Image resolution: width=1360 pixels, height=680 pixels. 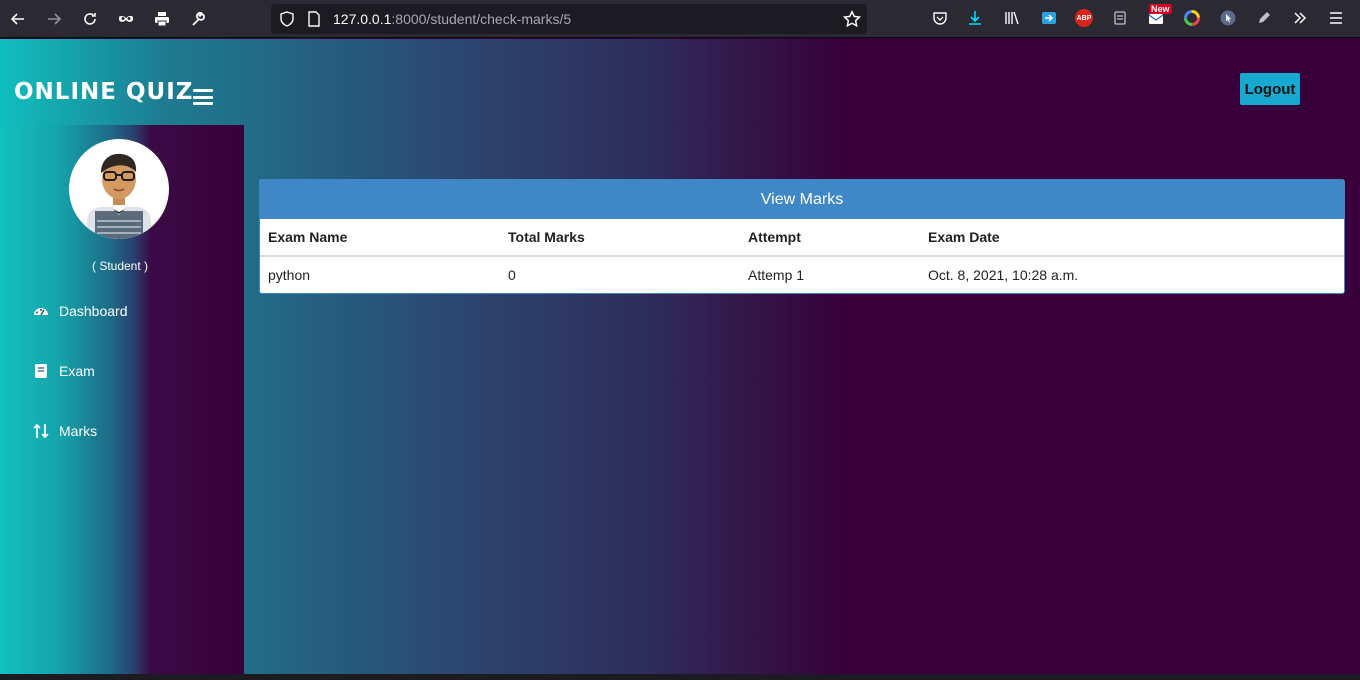 I want to click on pocket-icon, so click(x=940, y=18).